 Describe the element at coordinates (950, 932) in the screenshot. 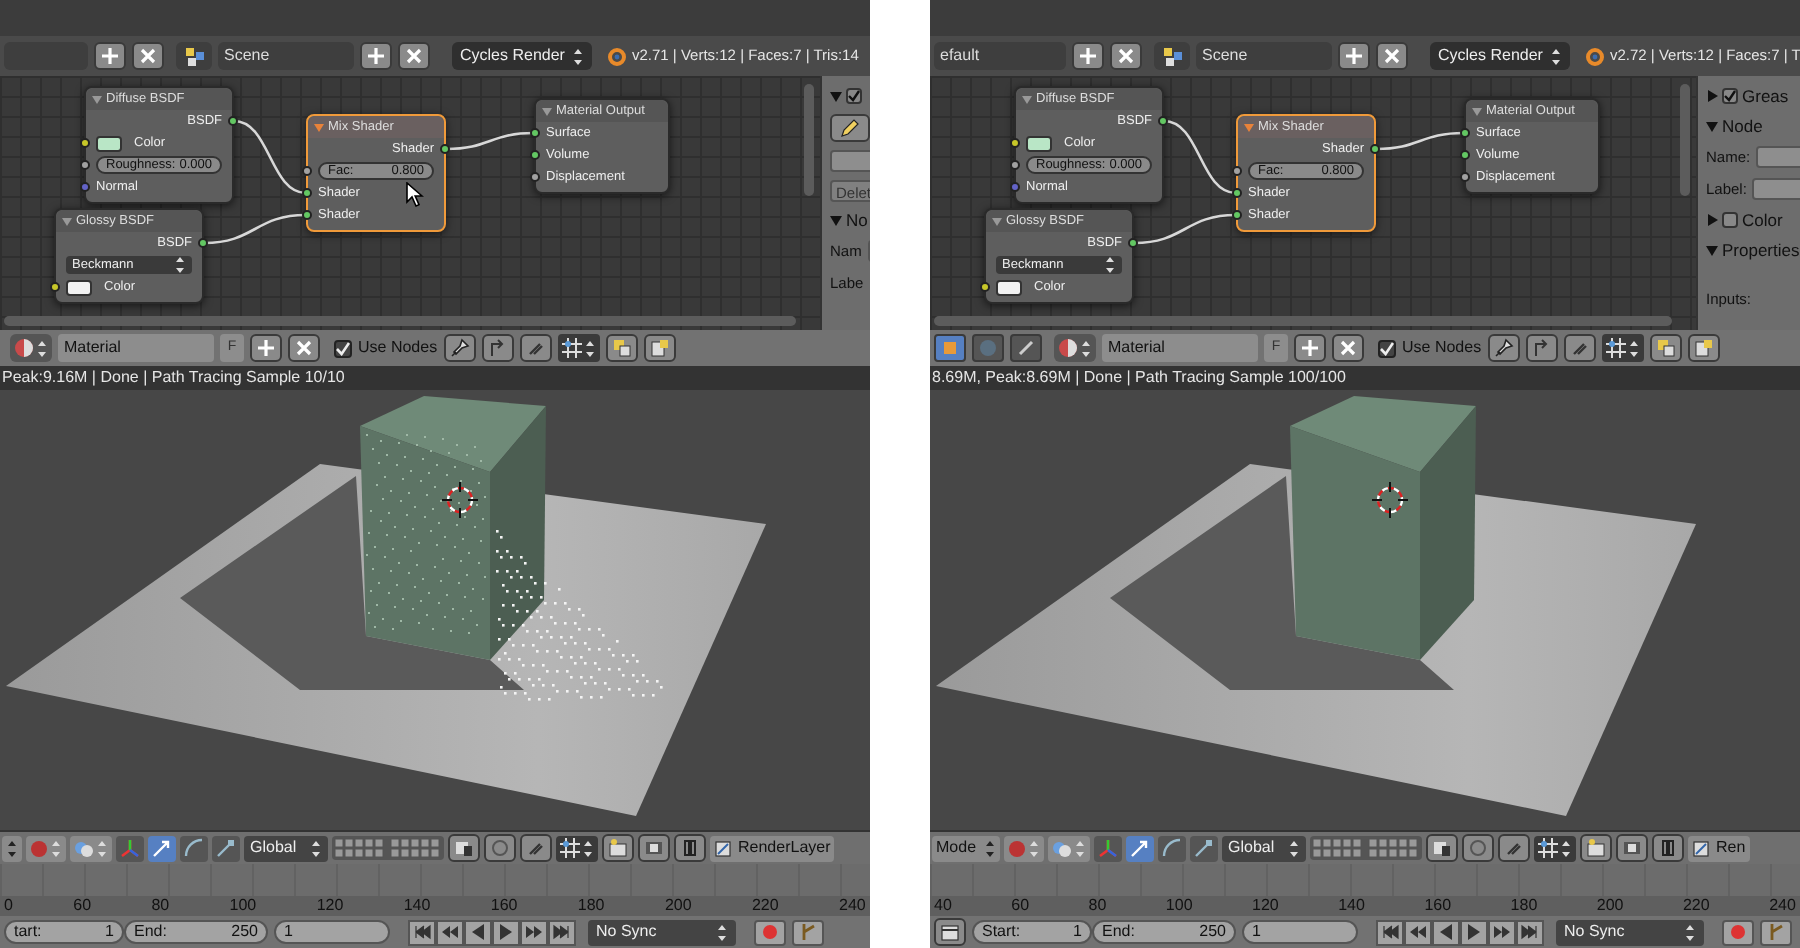

I see `menu-button` at that location.